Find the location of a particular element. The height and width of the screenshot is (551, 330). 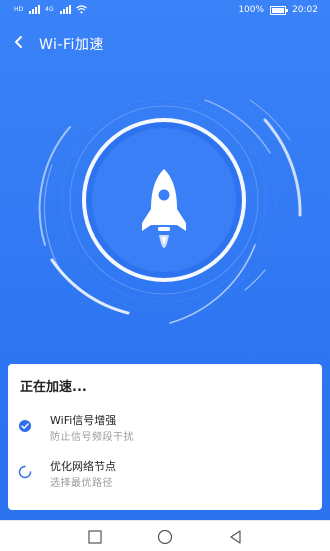

home-icon is located at coordinates (165, 537).